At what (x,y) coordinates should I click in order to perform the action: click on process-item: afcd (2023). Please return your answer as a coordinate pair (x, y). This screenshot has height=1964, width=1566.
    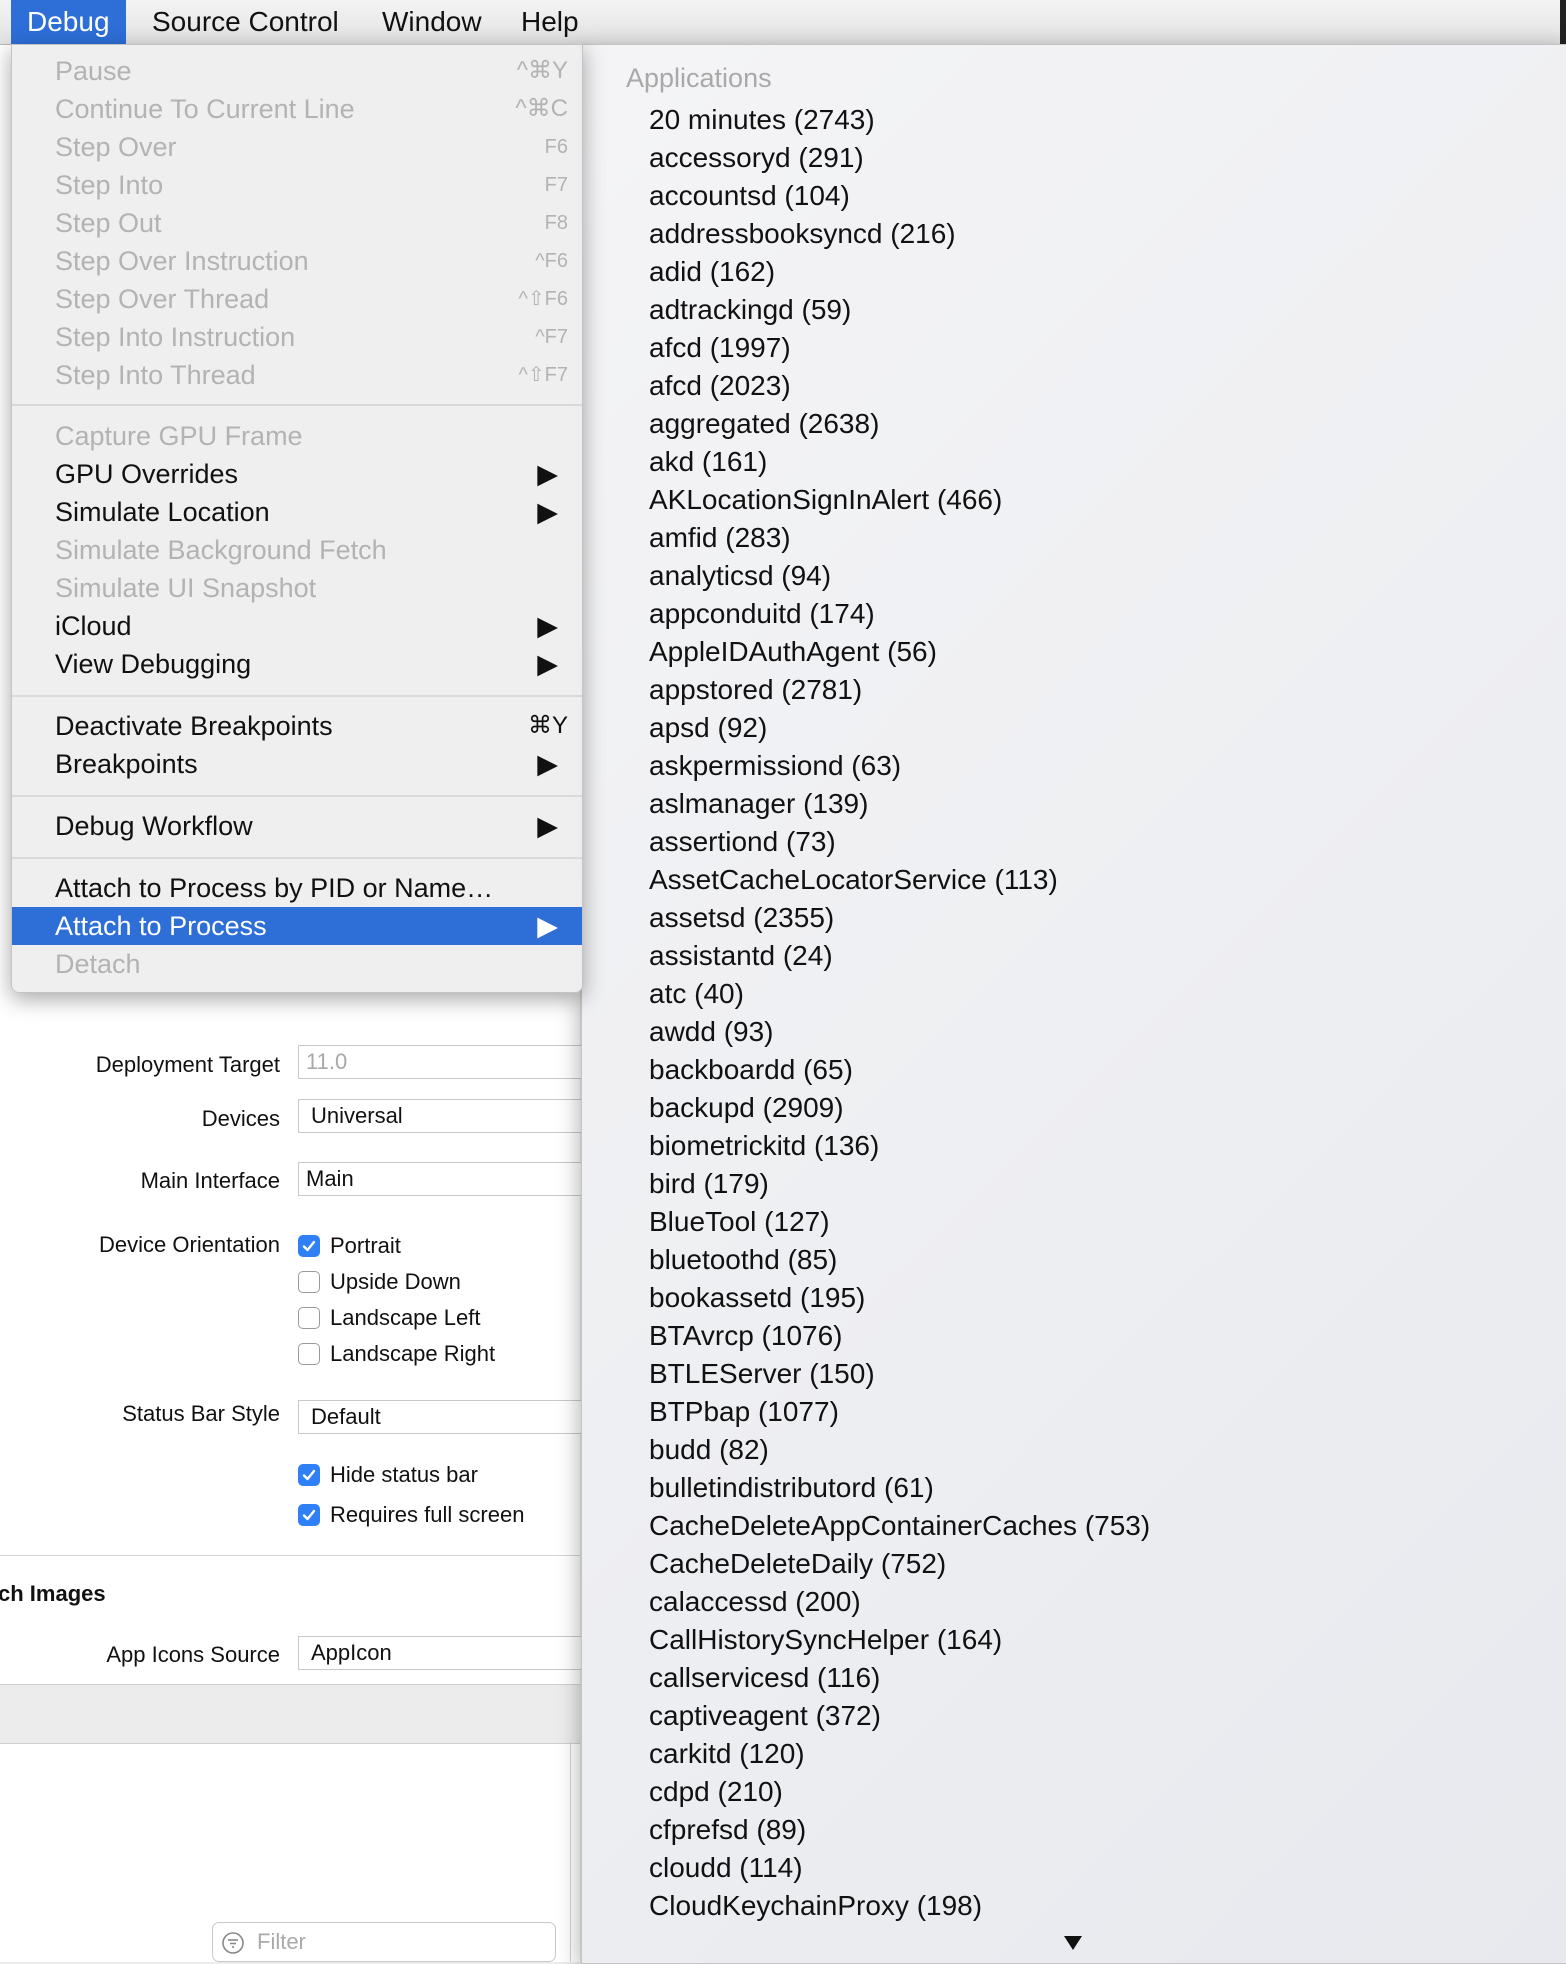
    Looking at the image, I should click on (899, 386).